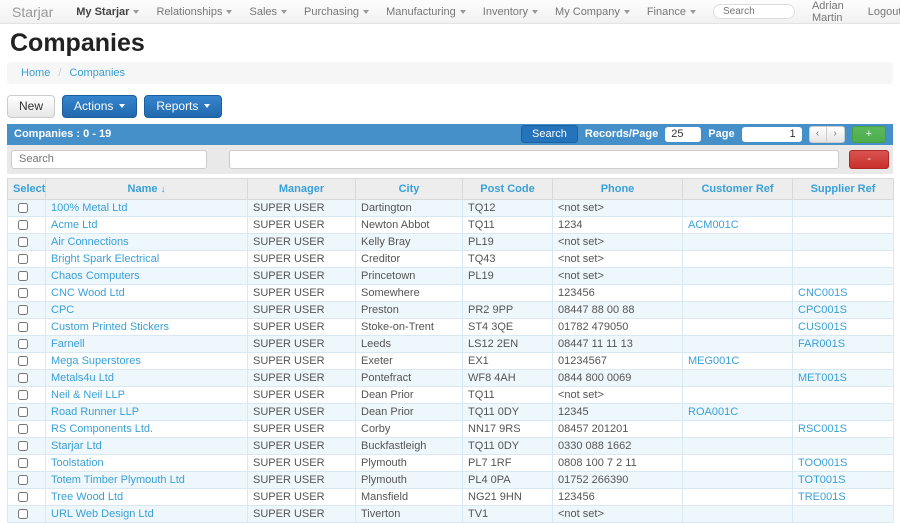 This screenshot has height=523, width=900. Describe the element at coordinates (683, 134) in the screenshot. I see `records-per-page-input` at that location.